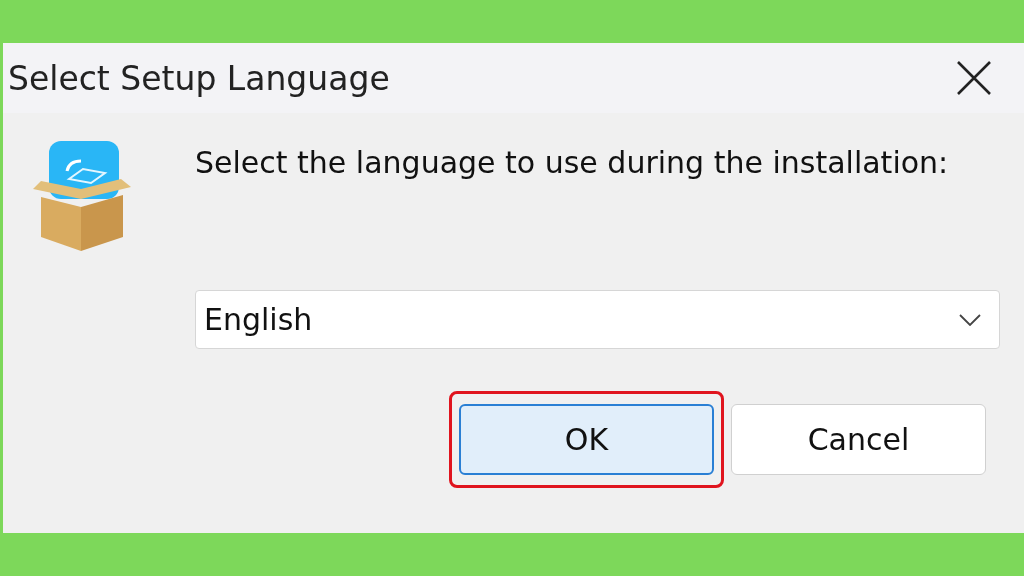  I want to click on dialog-button: OK, so click(586, 439).